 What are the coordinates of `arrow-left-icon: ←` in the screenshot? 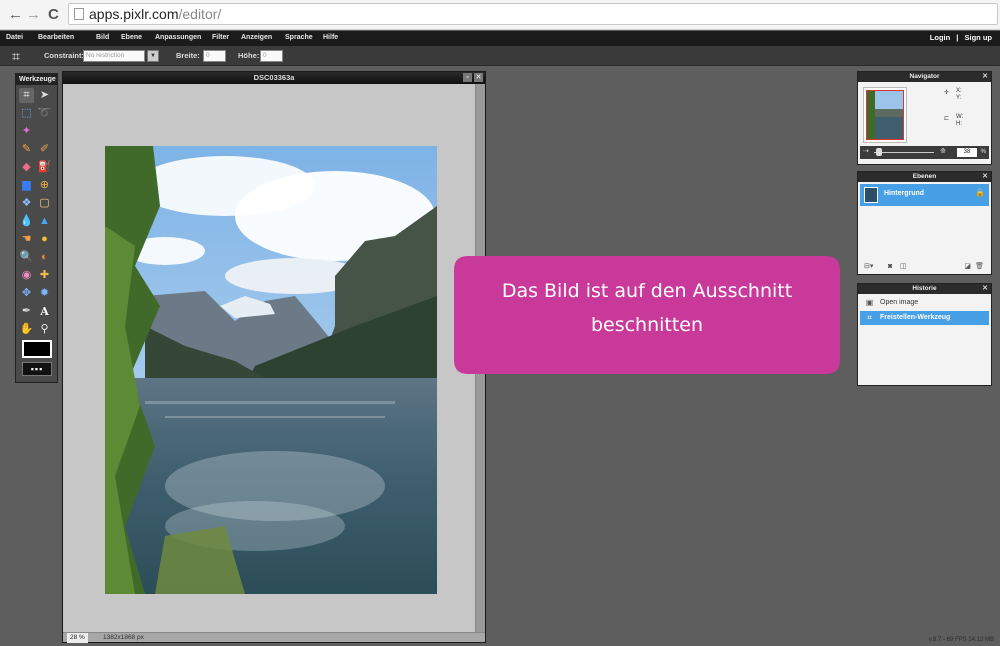 It's located at (15, 15).